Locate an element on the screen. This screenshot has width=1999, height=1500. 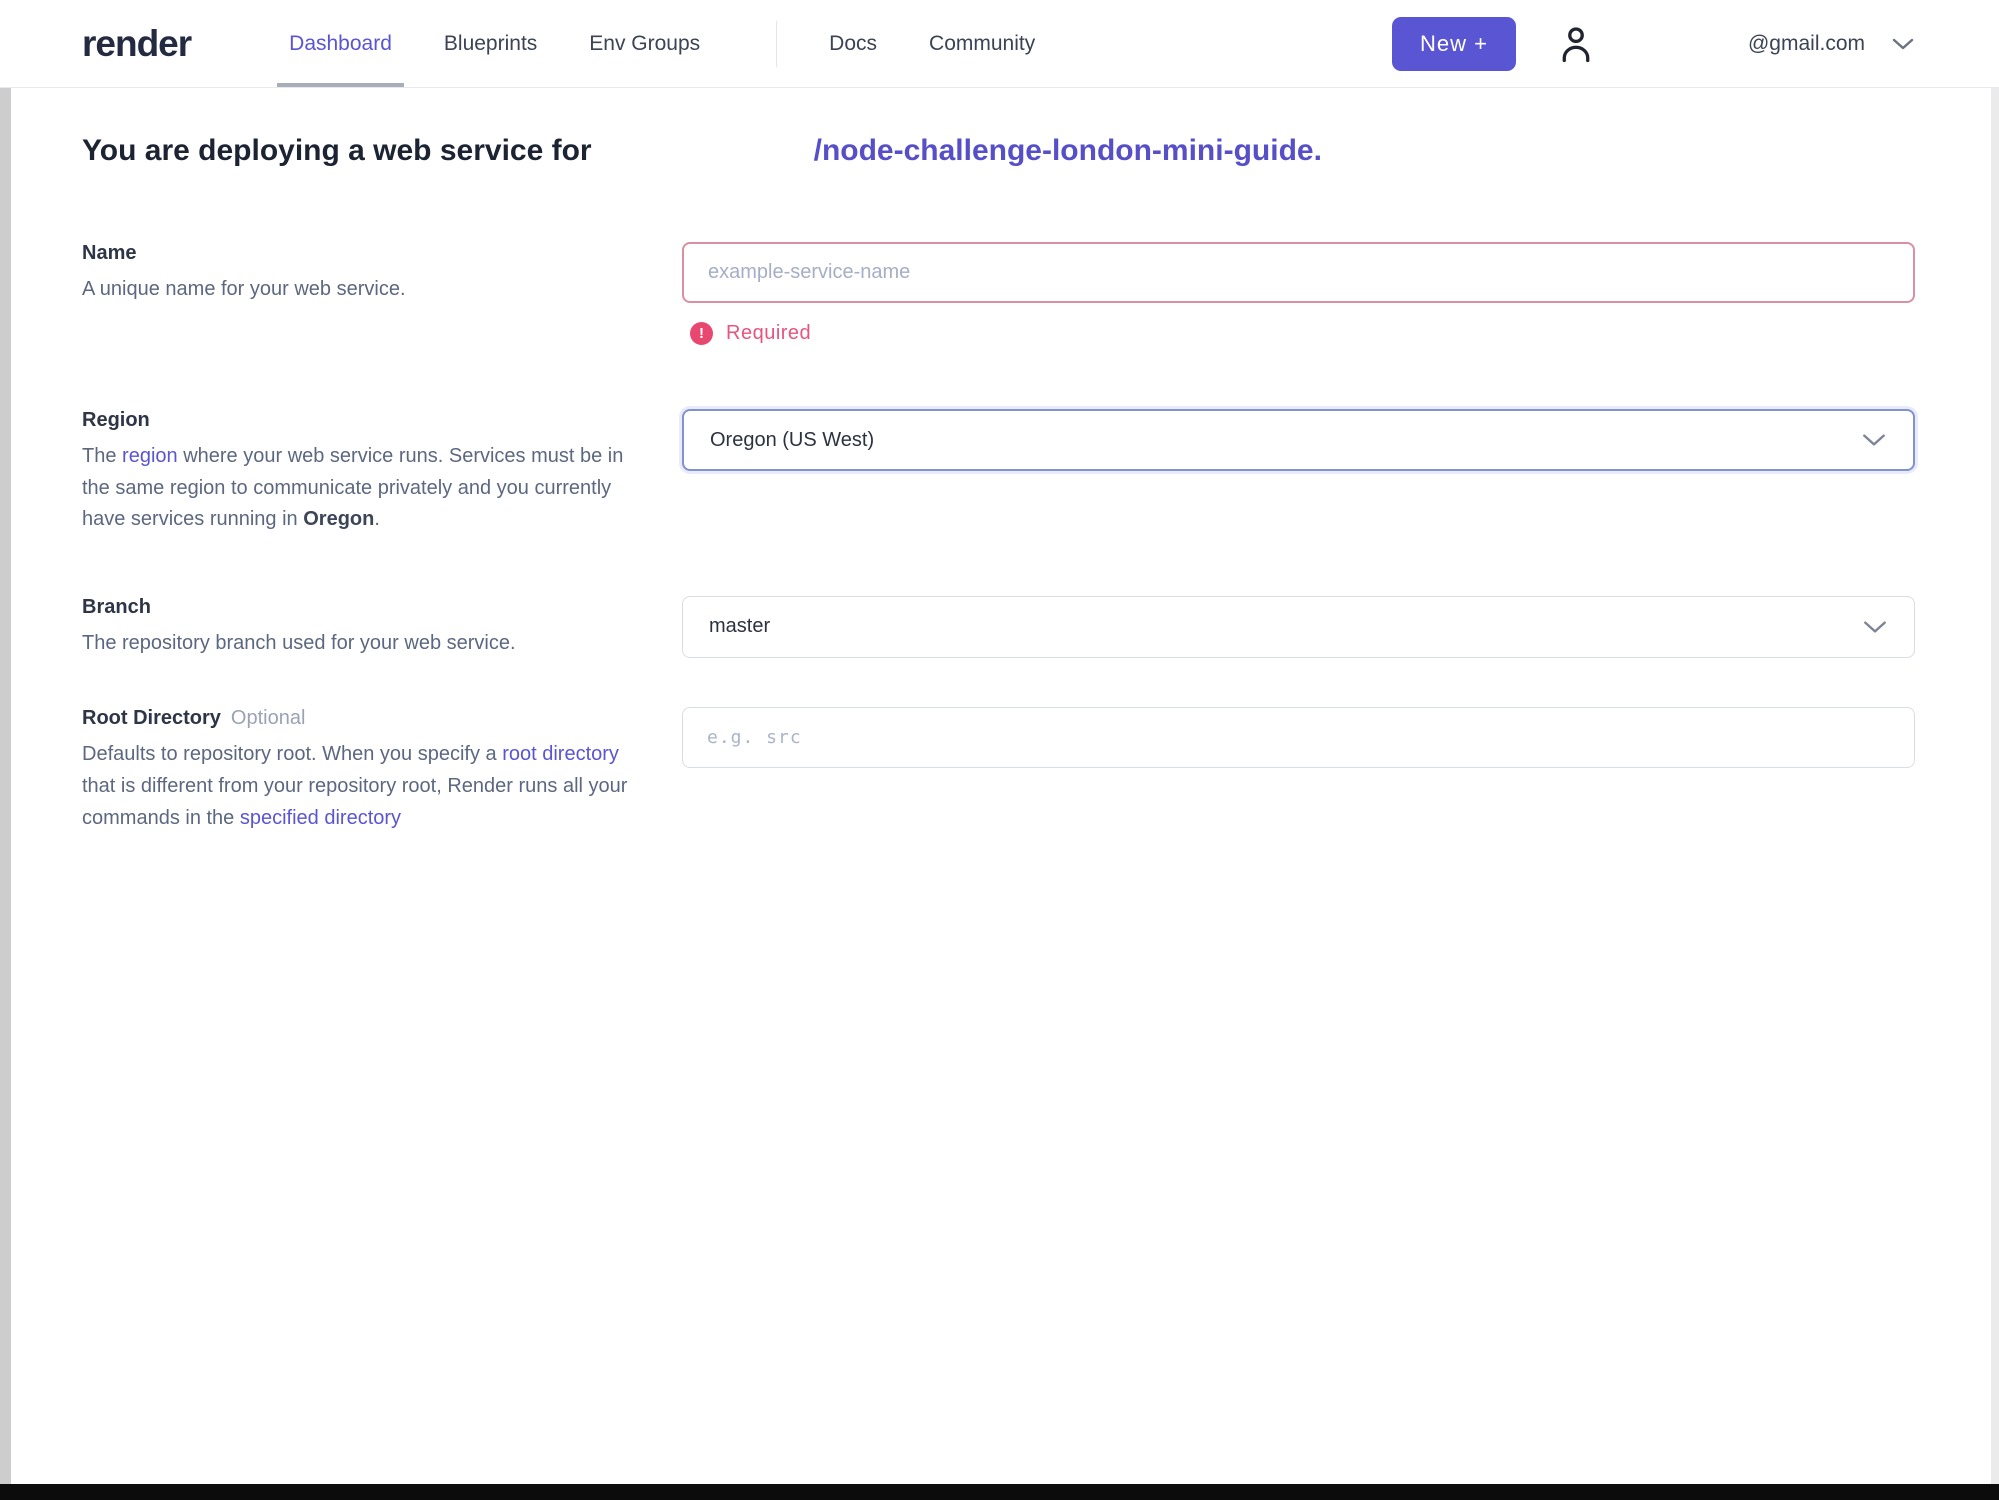
region-label: Region is located at coordinates (116, 420).